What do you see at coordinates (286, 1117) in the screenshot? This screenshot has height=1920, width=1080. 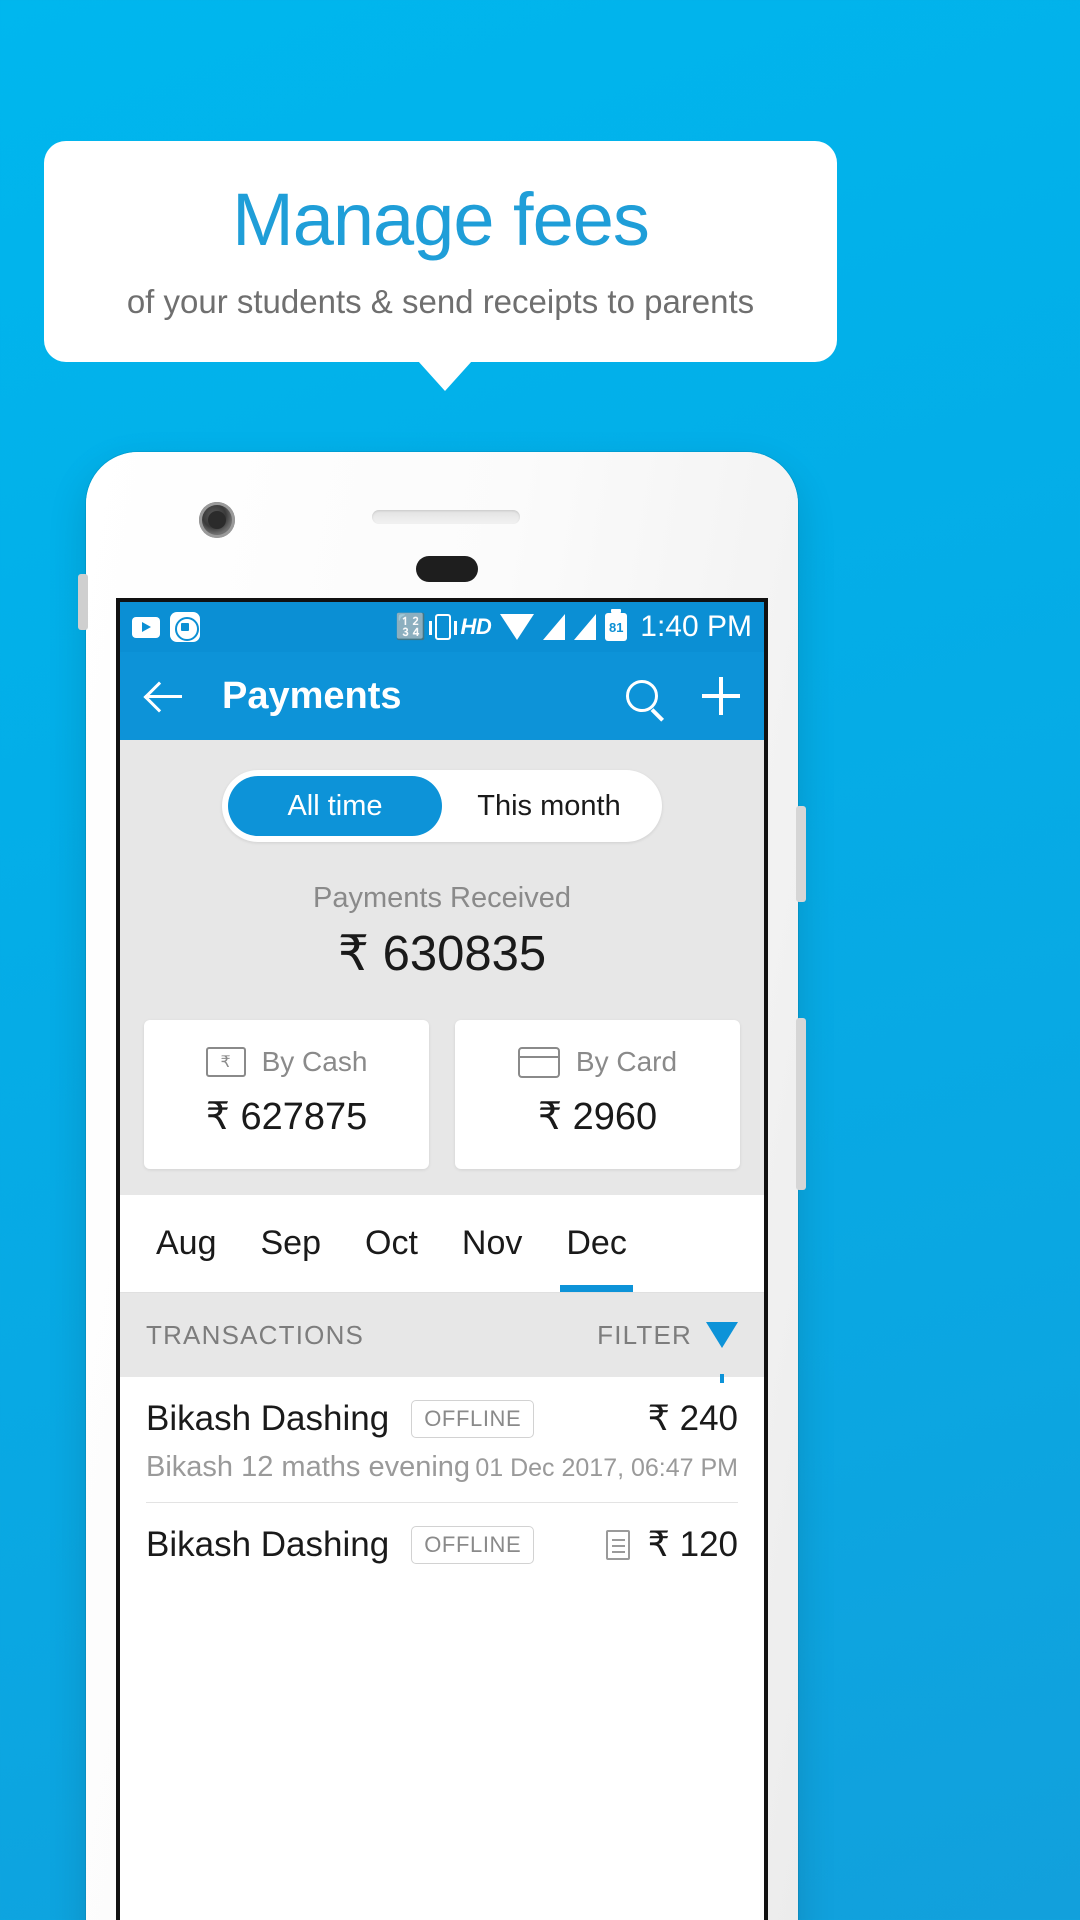 I see `by-cash-amount: ₹ 627875` at bounding box center [286, 1117].